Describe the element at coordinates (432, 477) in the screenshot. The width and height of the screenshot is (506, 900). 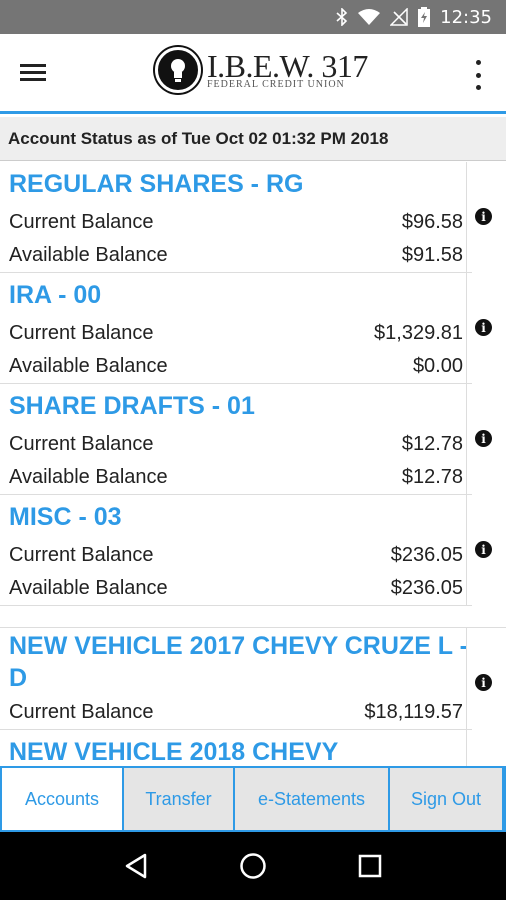
I see `available-balance-value: $12.78` at that location.